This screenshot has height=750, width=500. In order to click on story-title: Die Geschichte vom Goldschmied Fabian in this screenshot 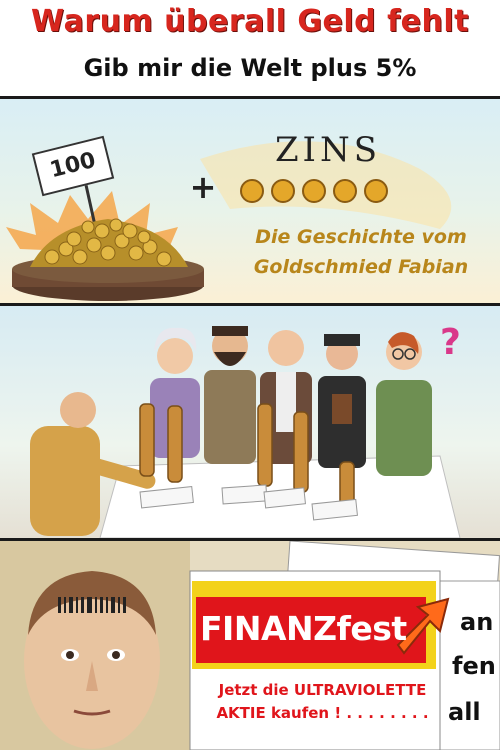, I will do `click(361, 252)`.